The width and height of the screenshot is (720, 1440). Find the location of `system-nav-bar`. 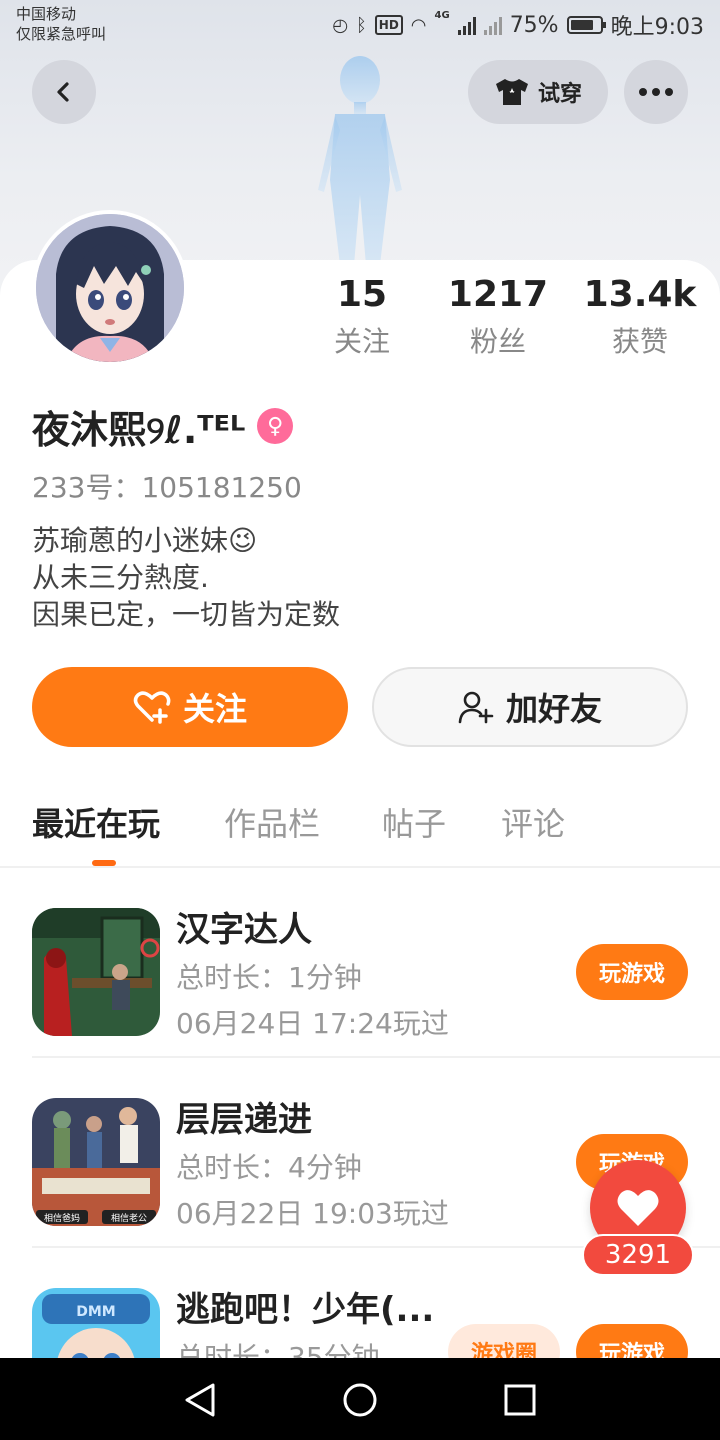

system-nav-bar is located at coordinates (360, 1399).